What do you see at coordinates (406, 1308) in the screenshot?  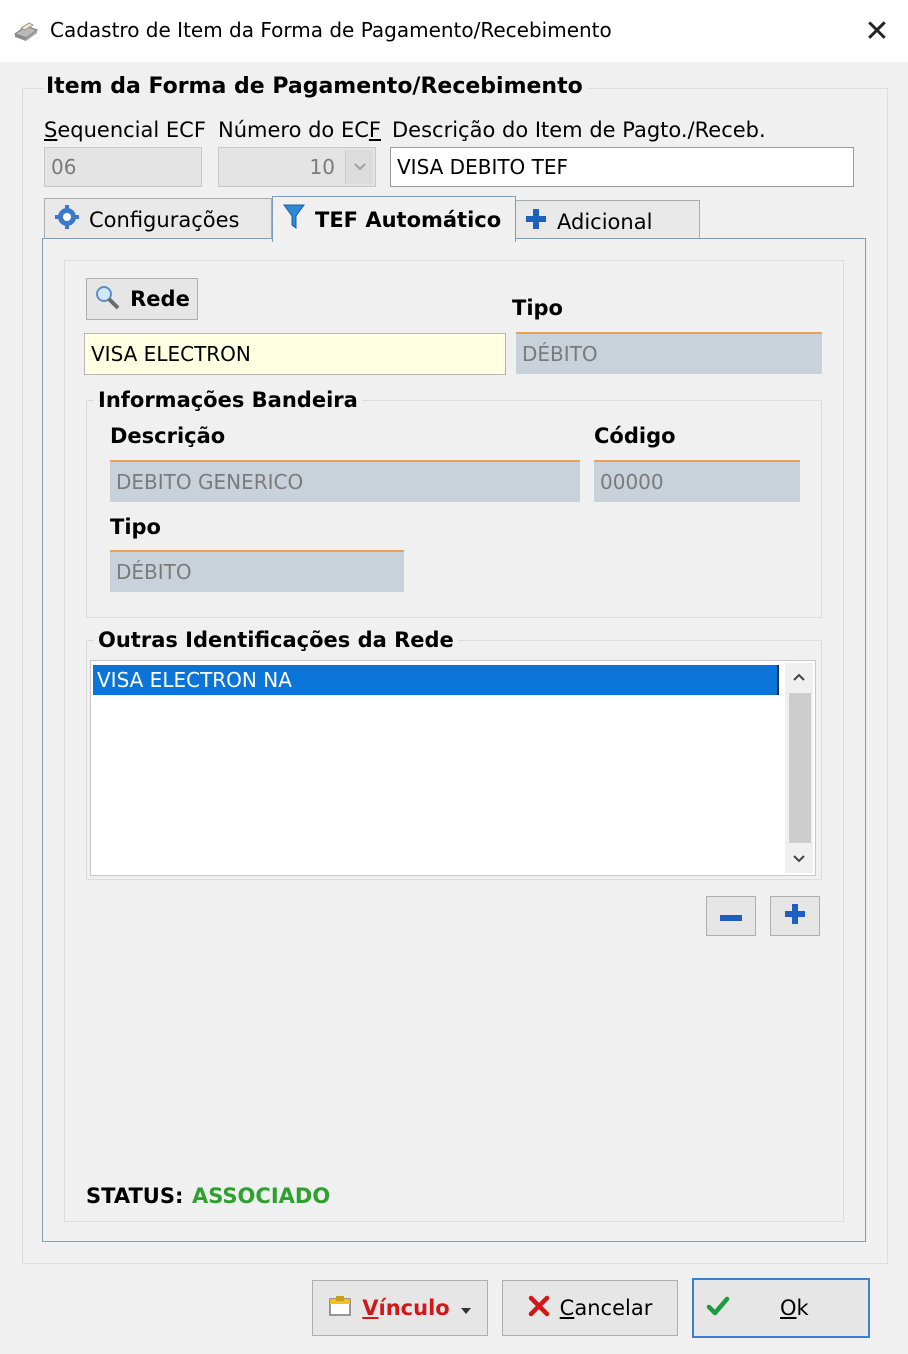 I see `vinculo-label: Vínculo` at bounding box center [406, 1308].